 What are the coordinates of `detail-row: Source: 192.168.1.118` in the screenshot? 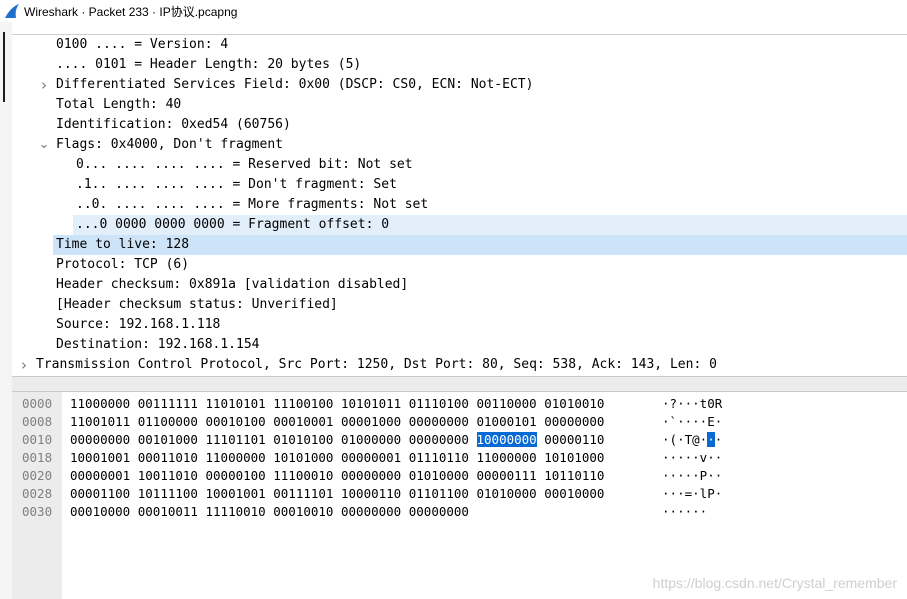 It's located at (459, 325).